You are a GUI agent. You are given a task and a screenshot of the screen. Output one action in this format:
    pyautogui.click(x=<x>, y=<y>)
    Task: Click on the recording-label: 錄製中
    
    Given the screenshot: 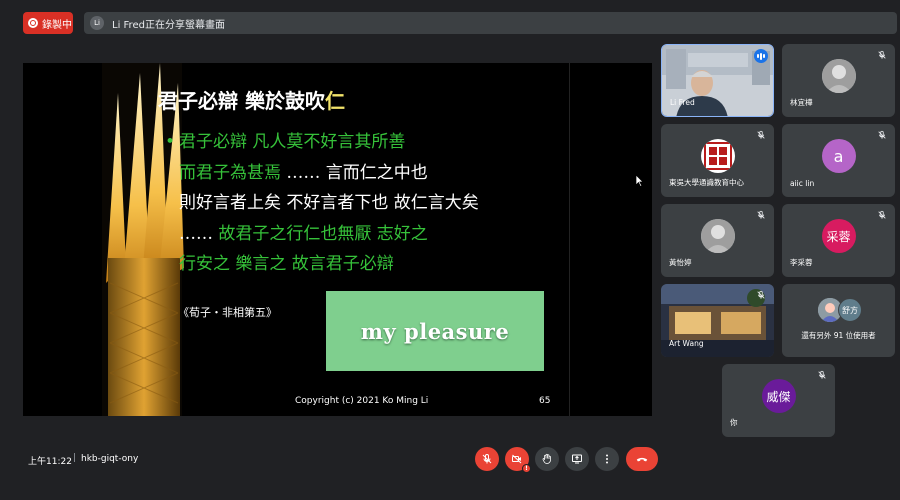 What is the action you would take?
    pyautogui.click(x=57, y=25)
    